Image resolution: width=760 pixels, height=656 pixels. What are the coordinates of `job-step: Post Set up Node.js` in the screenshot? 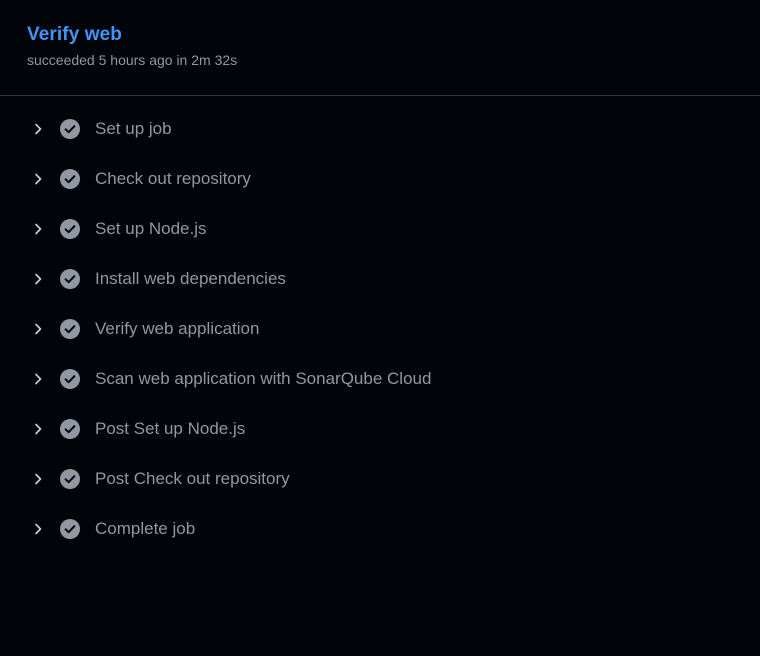 It's located at (380, 429).